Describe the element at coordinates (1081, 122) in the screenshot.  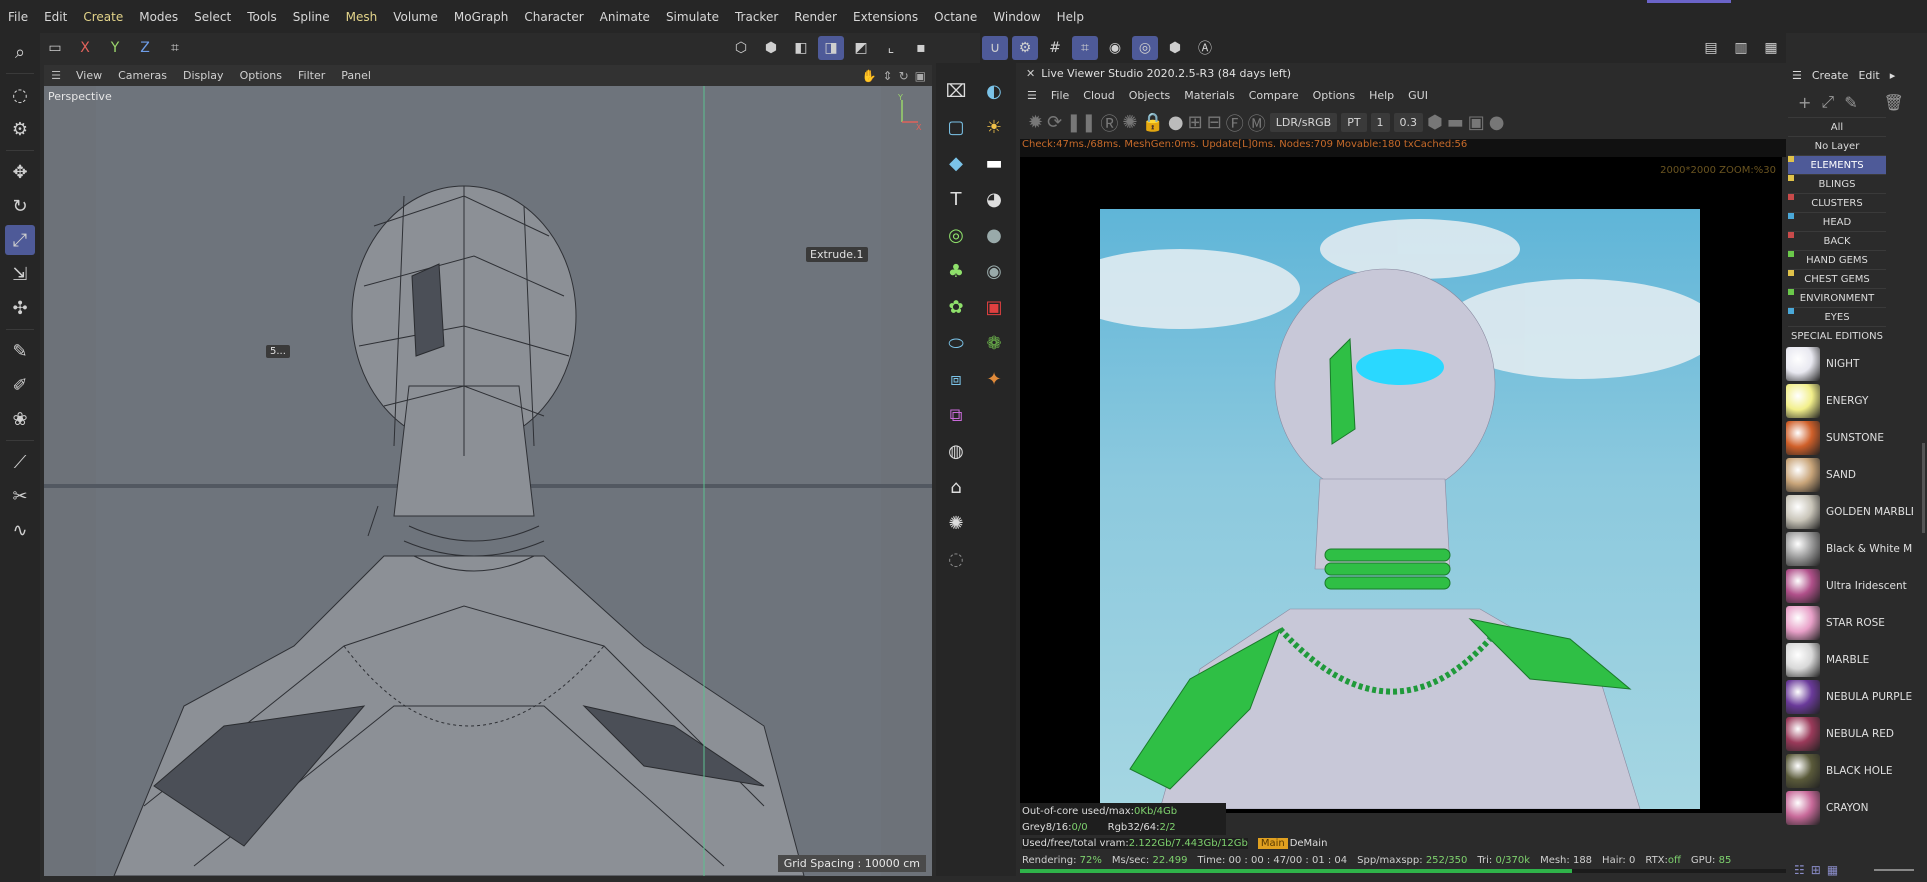
I see `pause-icon: ❚❚` at that location.